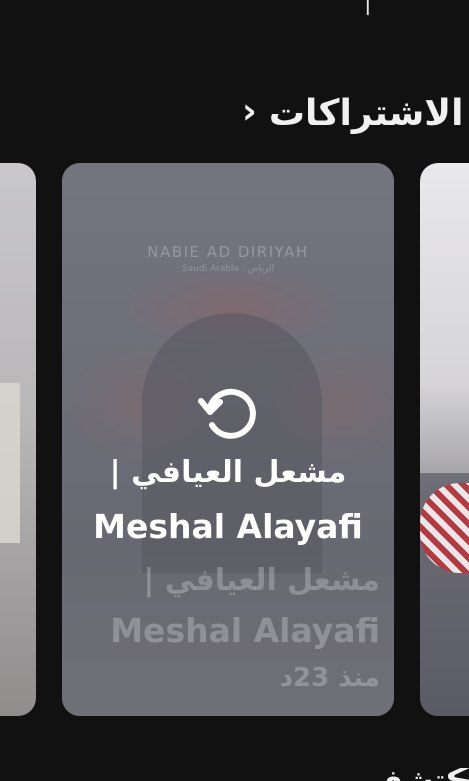 This screenshot has height=781, width=469. I want to click on ghost-timestamp: منذ 23د, so click(329, 678).